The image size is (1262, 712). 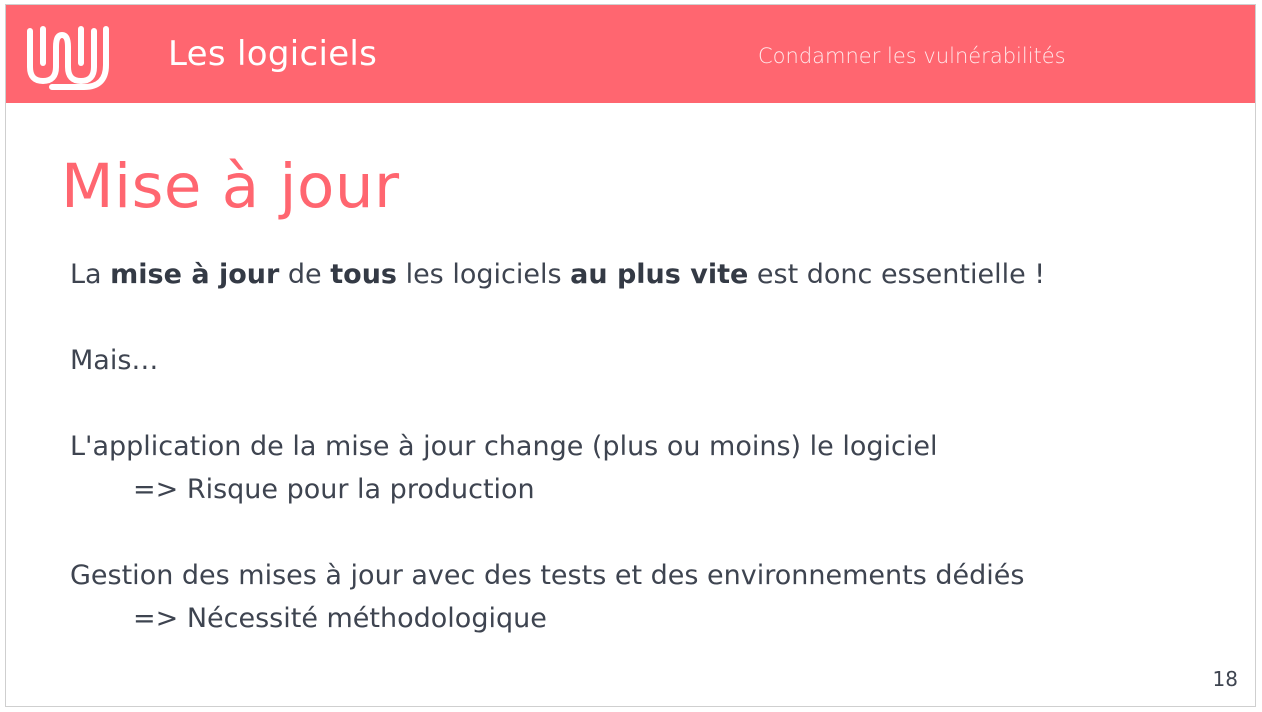 What do you see at coordinates (90, 274) in the screenshot?
I see `intro-text-1: La` at bounding box center [90, 274].